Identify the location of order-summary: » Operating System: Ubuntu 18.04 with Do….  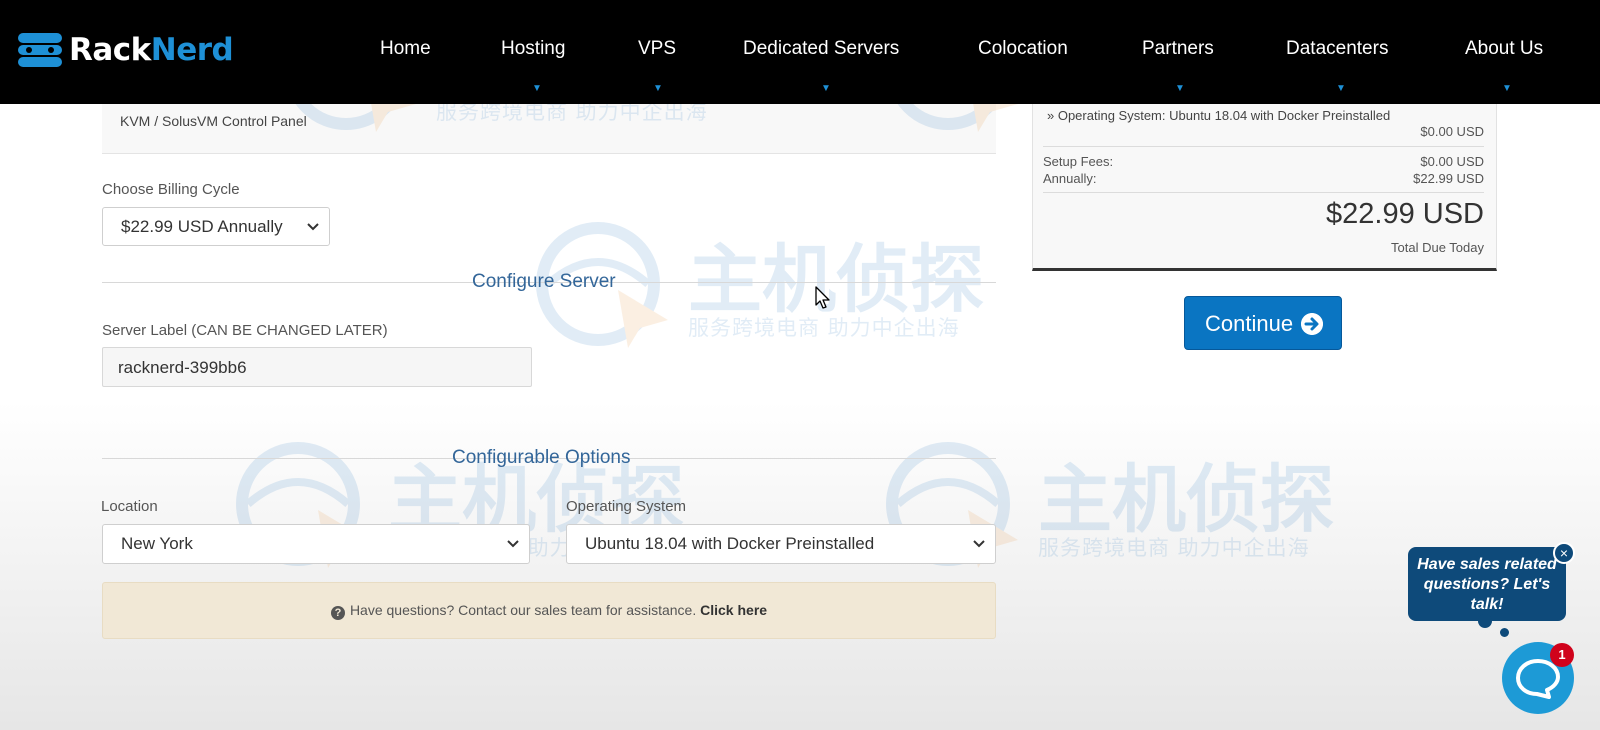
(1264, 187).